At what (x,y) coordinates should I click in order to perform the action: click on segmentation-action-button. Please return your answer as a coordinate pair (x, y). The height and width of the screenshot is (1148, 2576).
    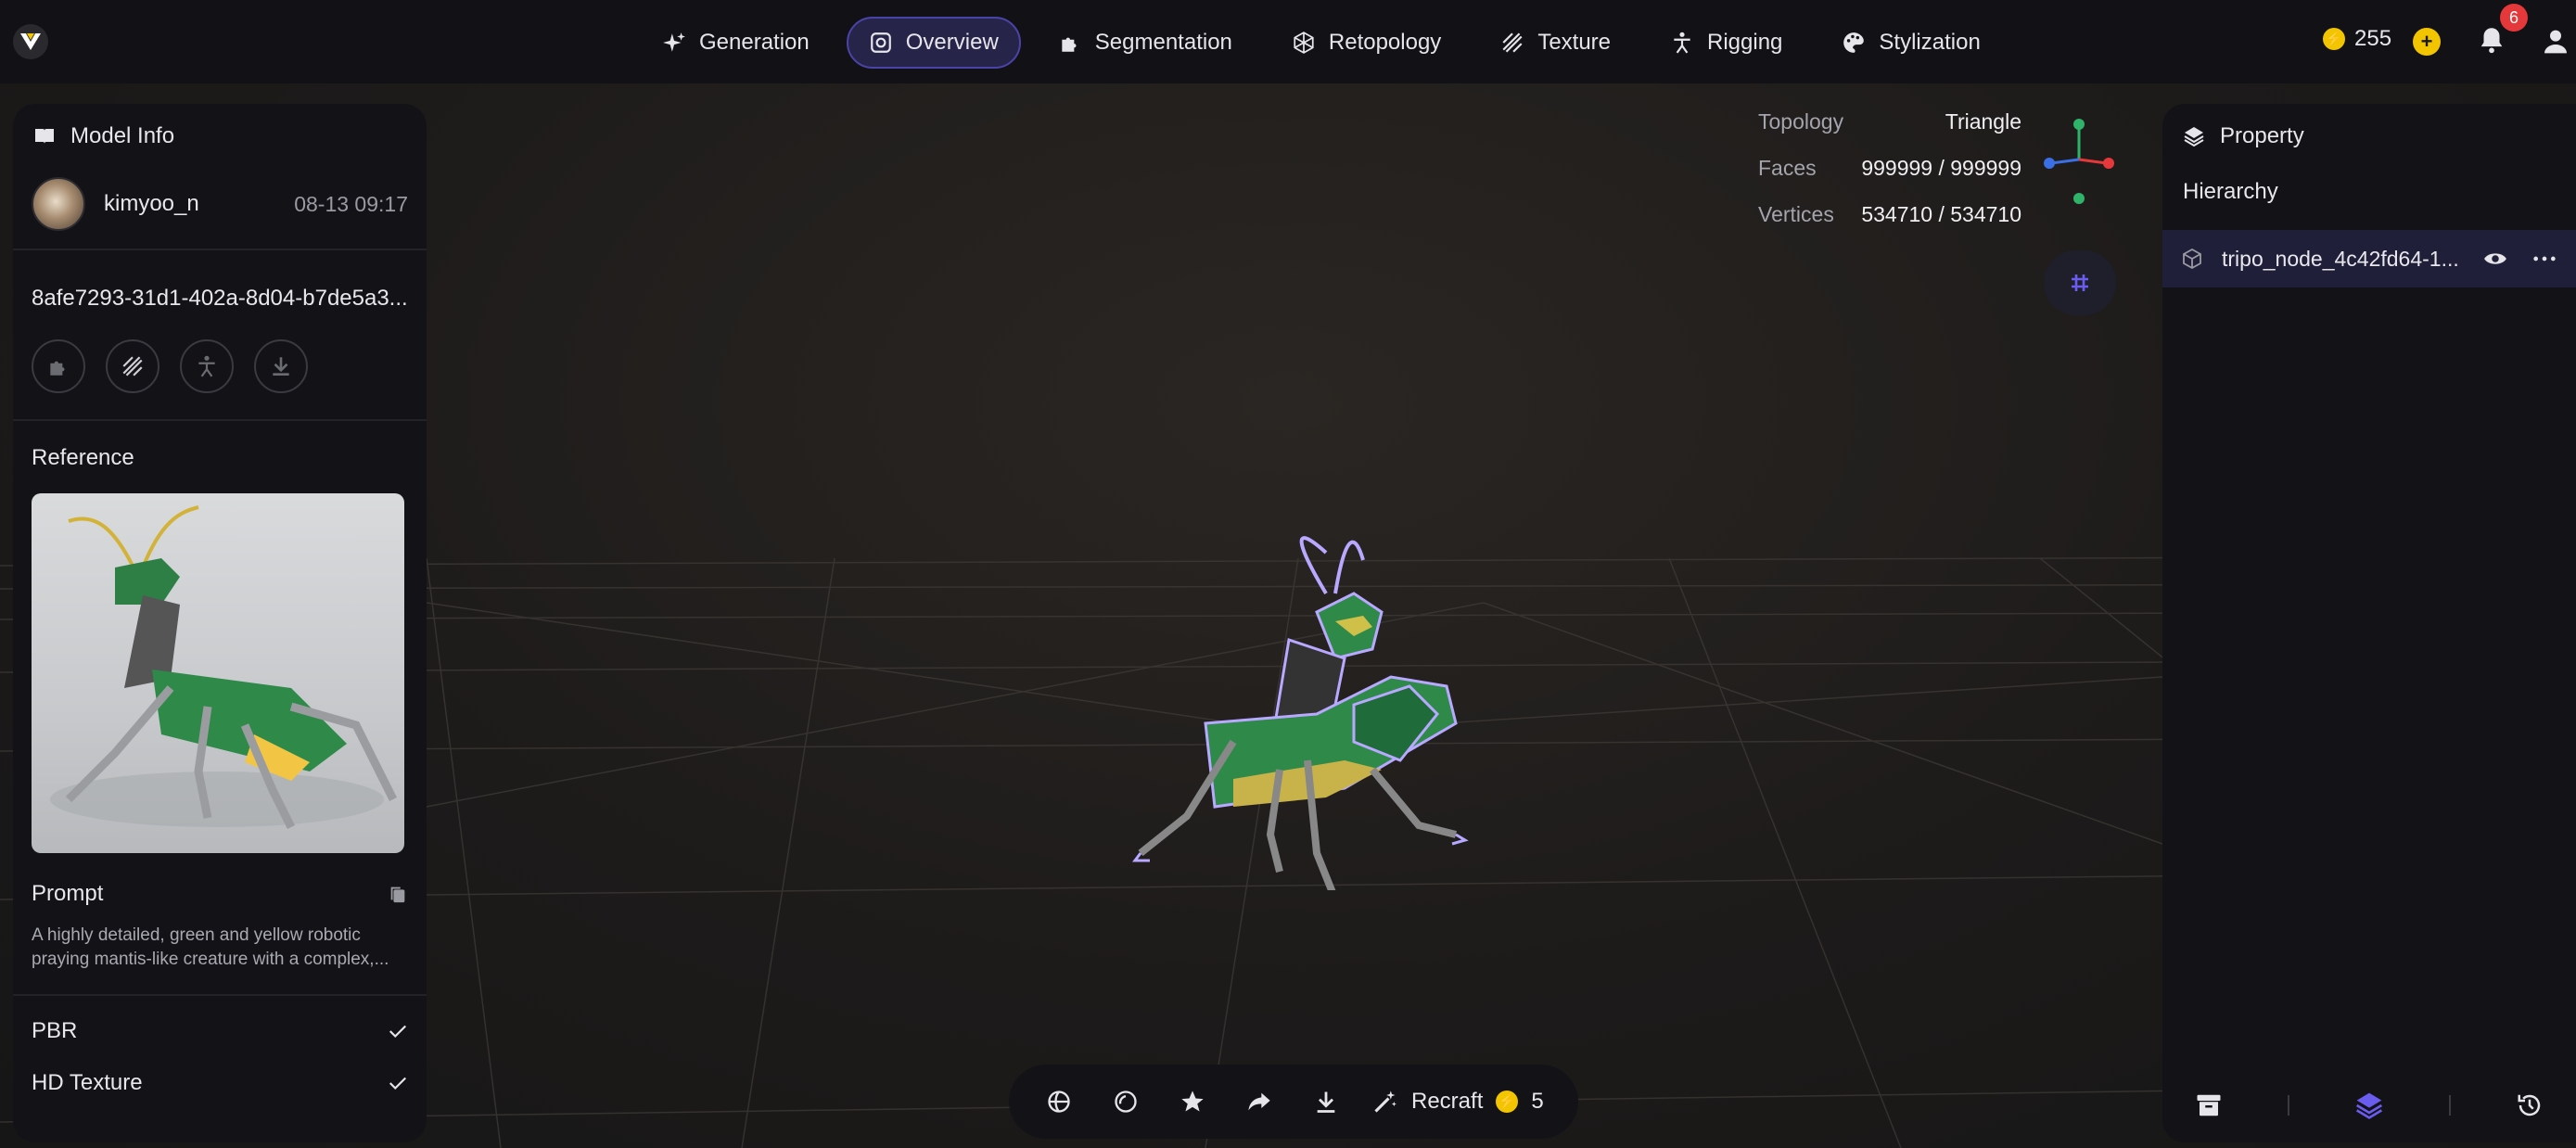
    Looking at the image, I should click on (59, 366).